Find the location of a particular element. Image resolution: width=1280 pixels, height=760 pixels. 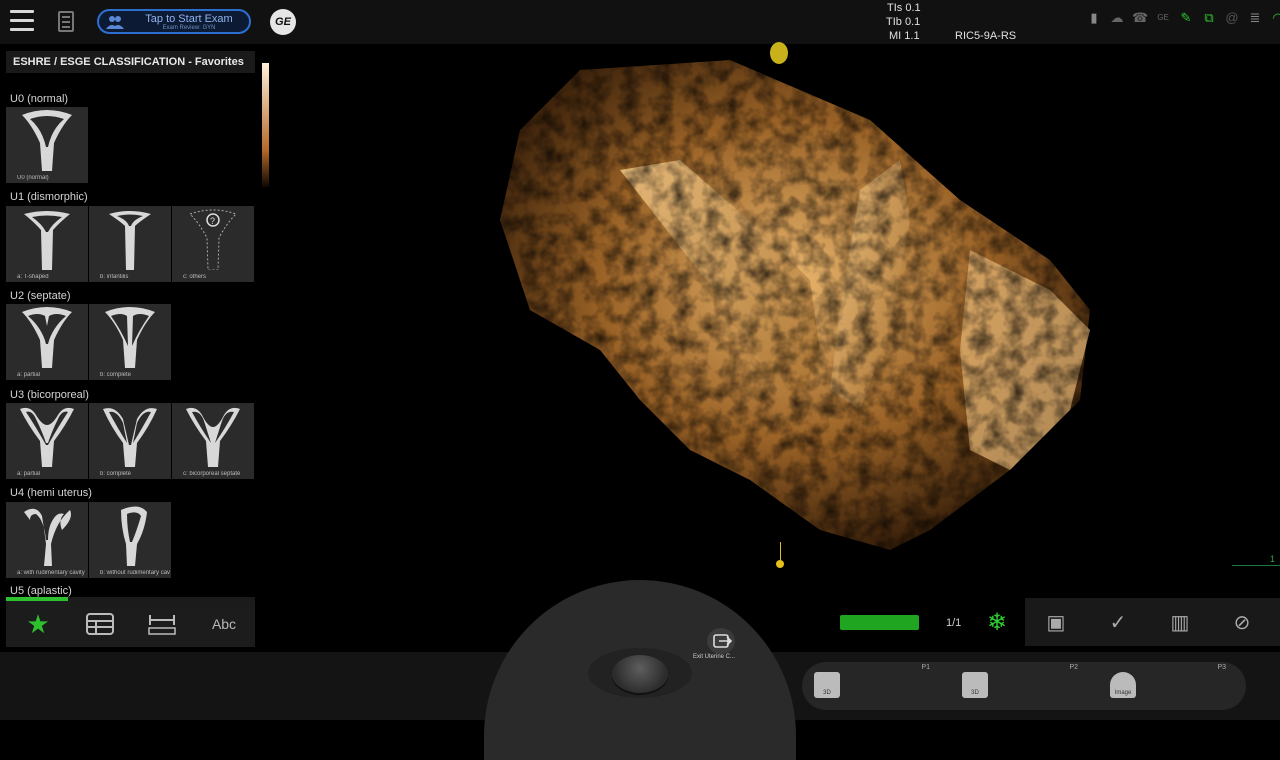

pen-icon: ✎ is located at coordinates (1186, 17).